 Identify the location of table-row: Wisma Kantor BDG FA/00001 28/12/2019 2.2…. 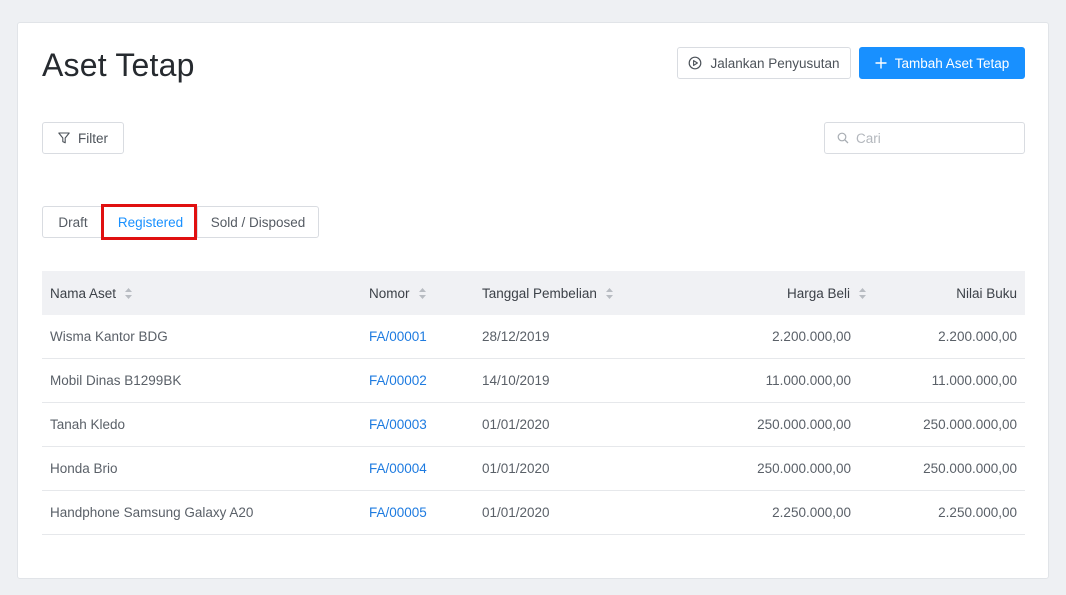
(533, 337).